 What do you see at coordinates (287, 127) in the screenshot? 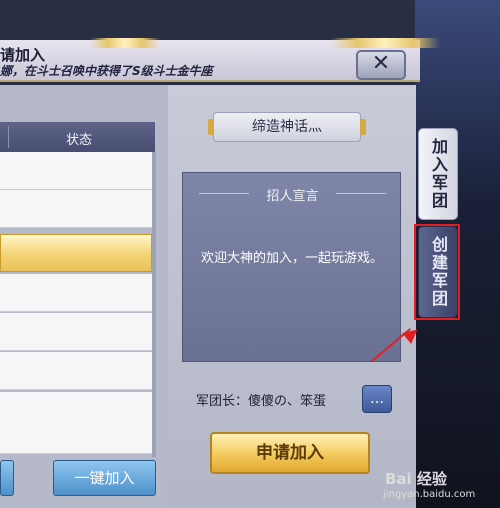
I see `legion-name: 缔造神话灬` at bounding box center [287, 127].